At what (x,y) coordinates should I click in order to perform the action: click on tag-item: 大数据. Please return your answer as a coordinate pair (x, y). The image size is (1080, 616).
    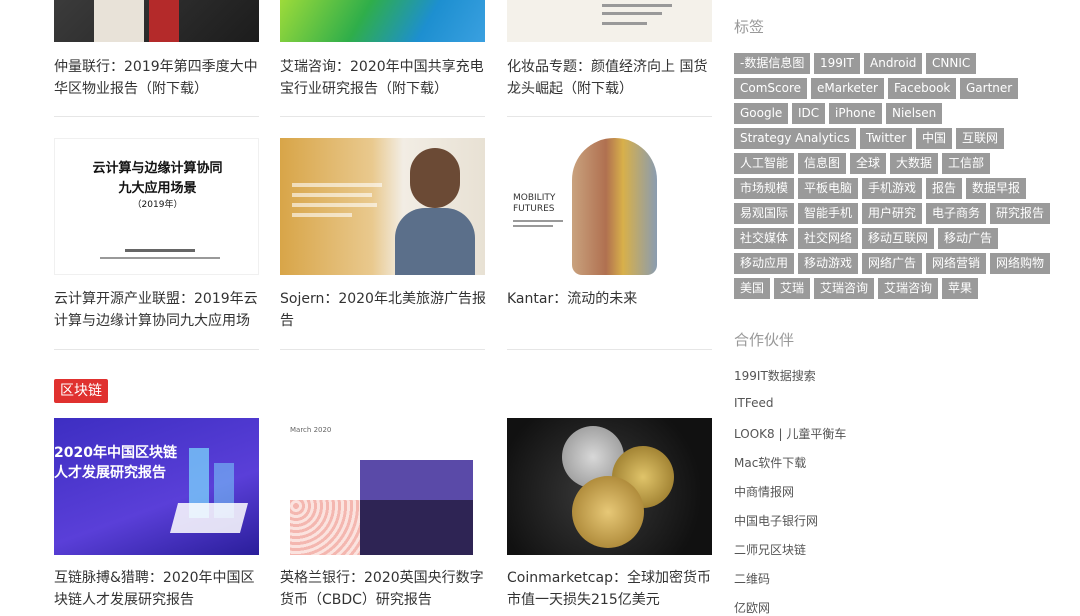
    Looking at the image, I should click on (914, 163).